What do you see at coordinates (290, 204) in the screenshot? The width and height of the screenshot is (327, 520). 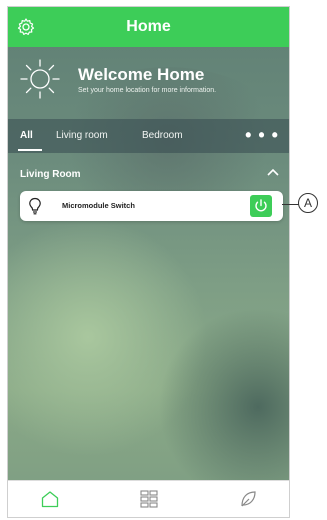 I see `callout-leader-line` at bounding box center [290, 204].